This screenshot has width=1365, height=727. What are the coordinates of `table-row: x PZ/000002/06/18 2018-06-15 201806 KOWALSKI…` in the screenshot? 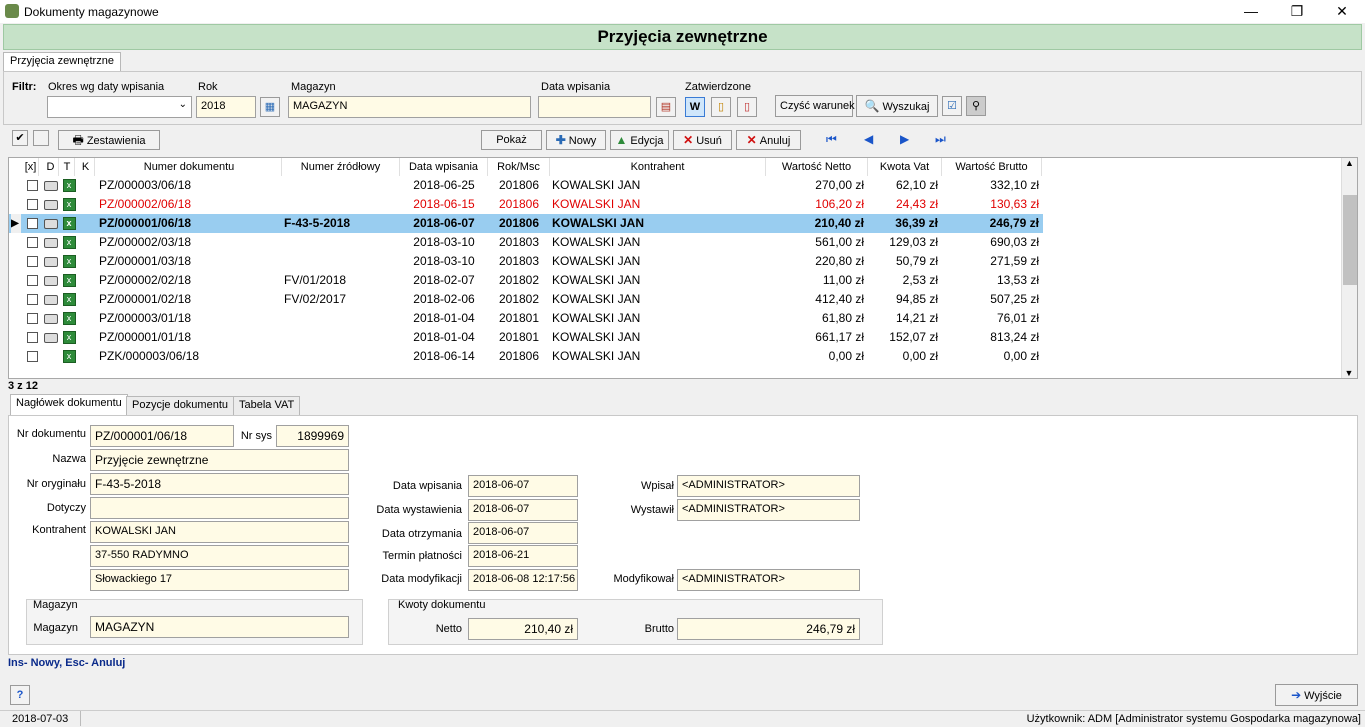 It's located at (526, 204).